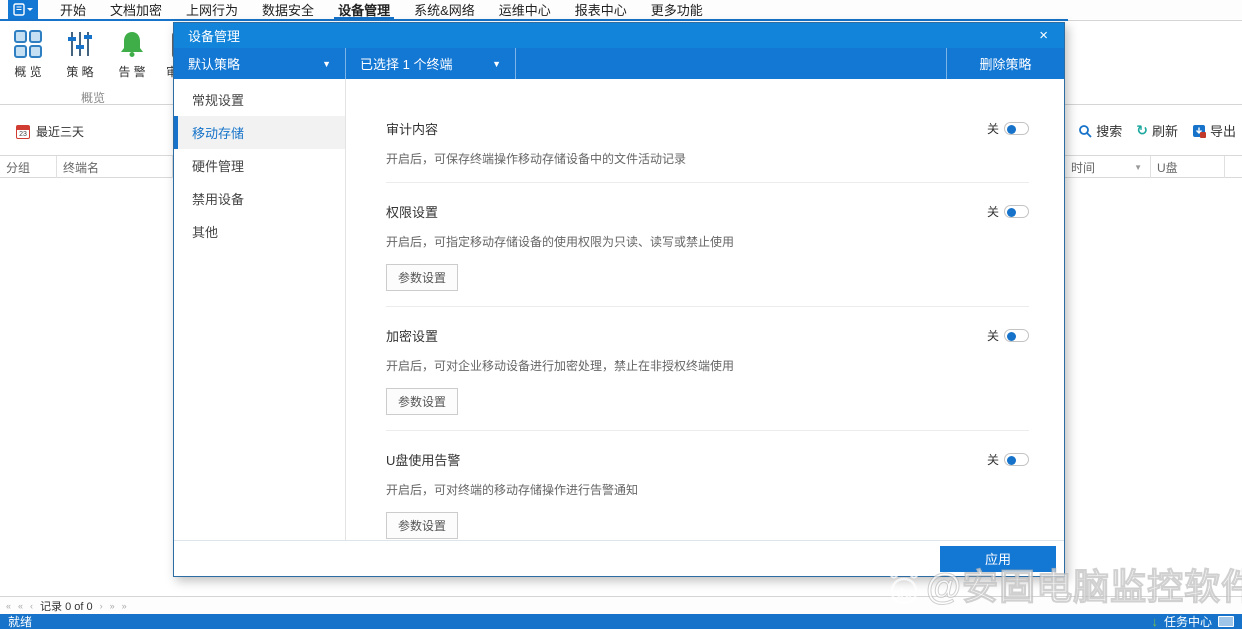 This screenshot has width=1242, height=630. I want to click on usb-alert-params-button: 参数设置, so click(422, 525).